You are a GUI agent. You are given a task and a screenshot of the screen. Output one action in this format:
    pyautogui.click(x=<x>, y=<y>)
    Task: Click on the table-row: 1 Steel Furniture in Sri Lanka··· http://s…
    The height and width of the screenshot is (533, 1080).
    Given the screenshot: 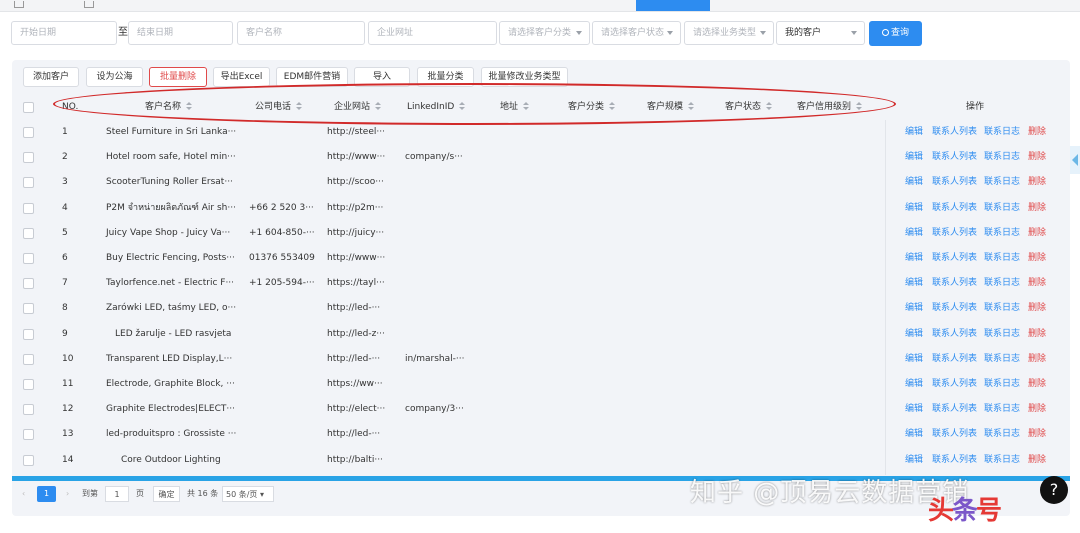 What is the action you would take?
    pyautogui.click(x=541, y=132)
    